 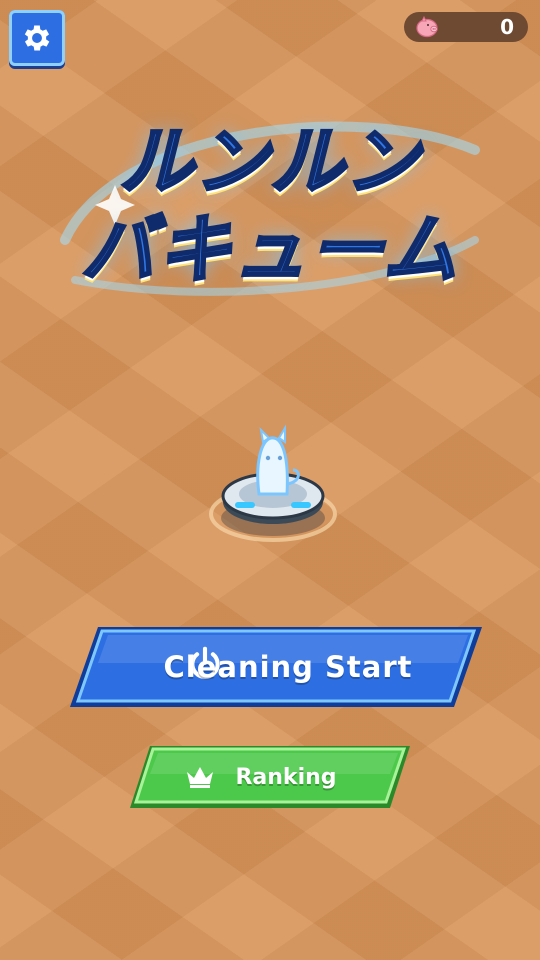 What do you see at coordinates (269, 250) in the screenshot?
I see `logo-title-line2: バキューム` at bounding box center [269, 250].